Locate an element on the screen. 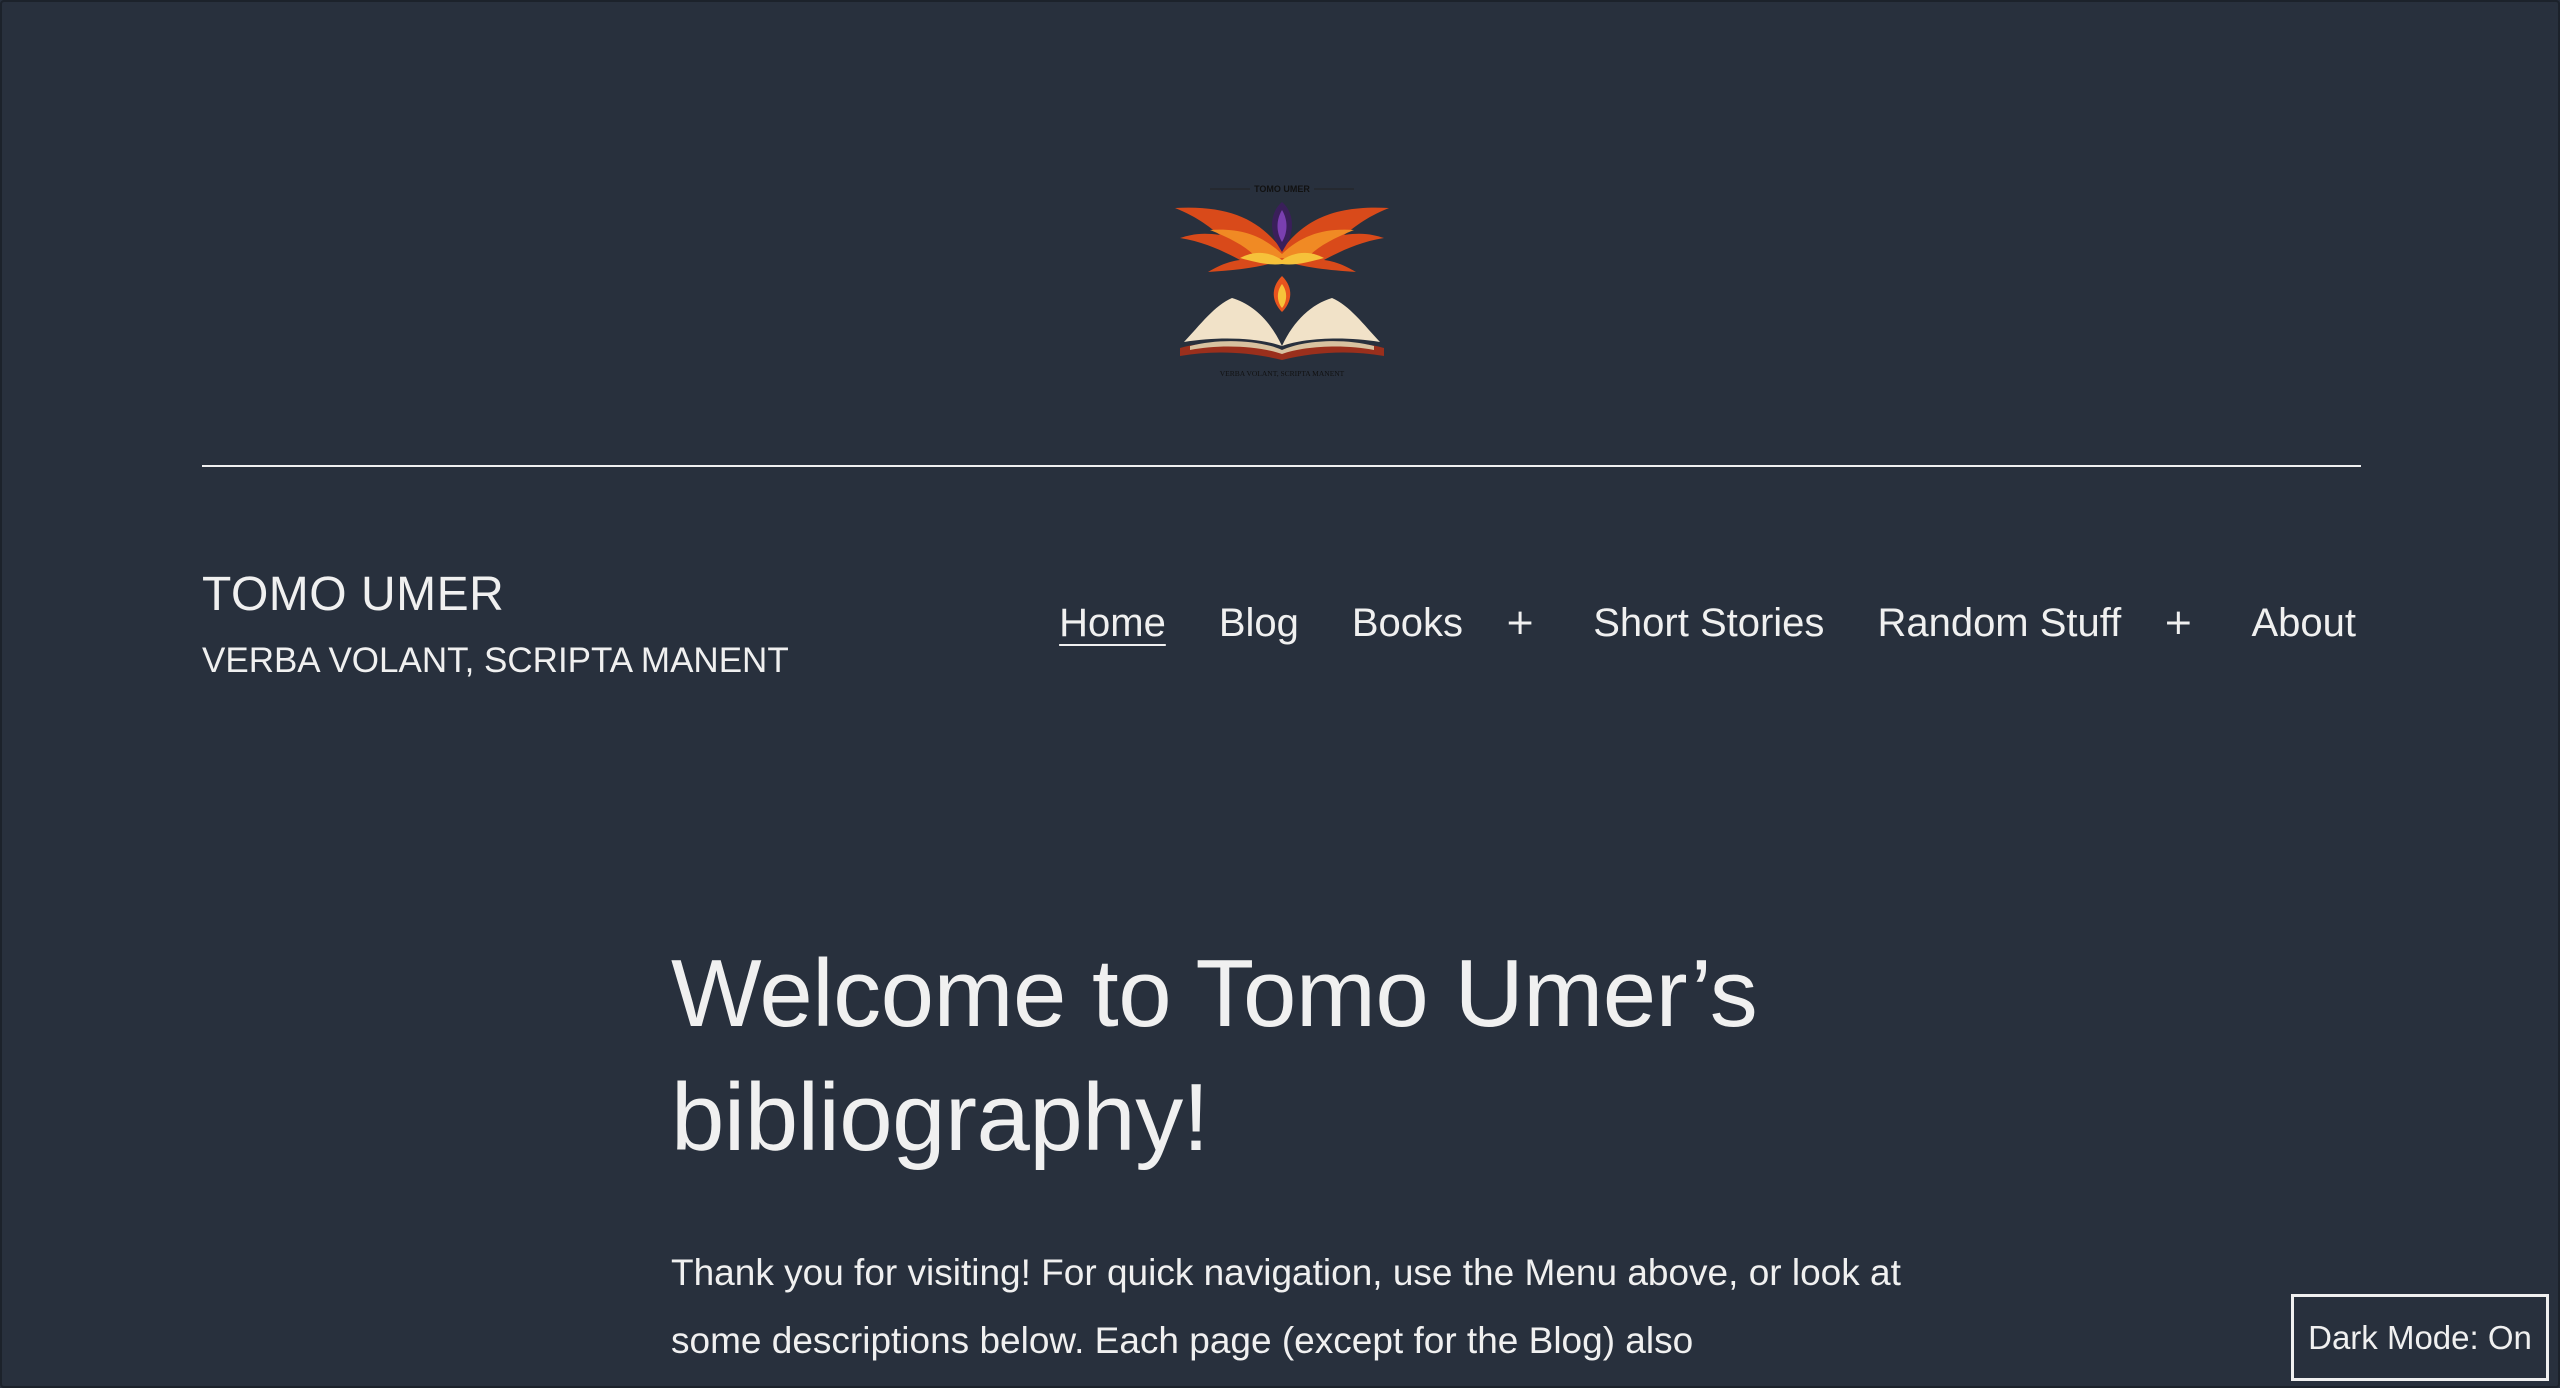 Image resolution: width=2560 pixels, height=1388 pixels. phoenix-book-logo-icon: TOMO UMER VERBA VOLANT, SCRIPTA MANENT is located at coordinates (1282, 281).